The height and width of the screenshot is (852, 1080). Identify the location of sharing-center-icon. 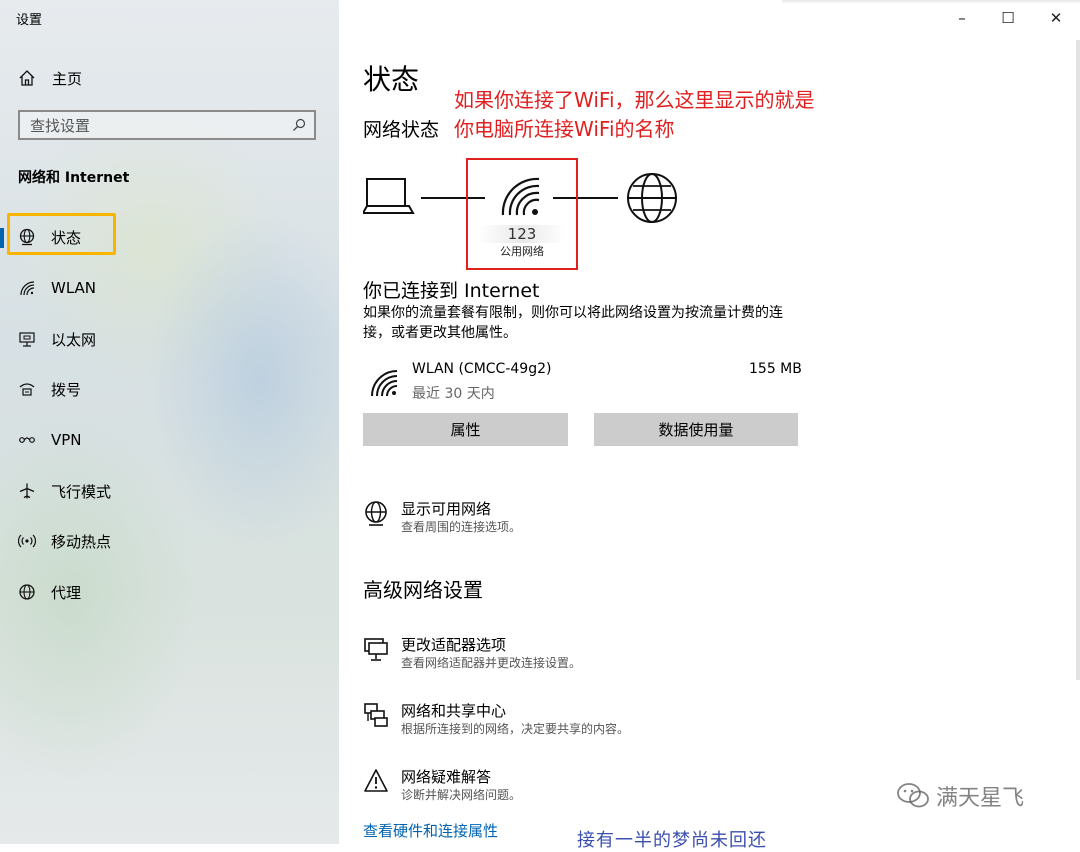
(376, 715).